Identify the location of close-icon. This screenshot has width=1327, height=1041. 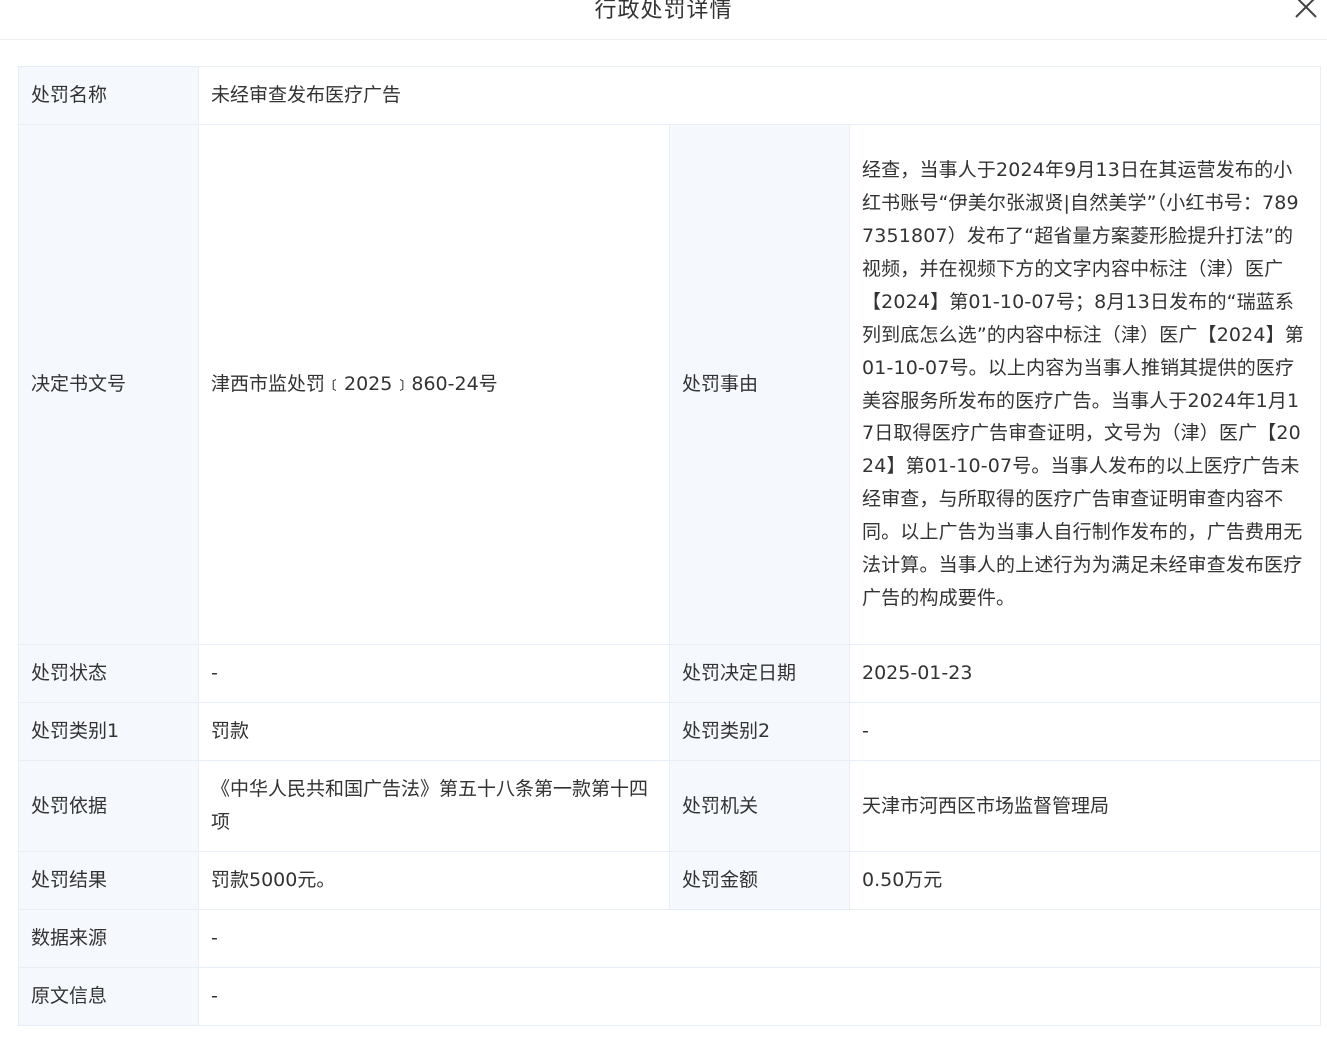
(1306, 9).